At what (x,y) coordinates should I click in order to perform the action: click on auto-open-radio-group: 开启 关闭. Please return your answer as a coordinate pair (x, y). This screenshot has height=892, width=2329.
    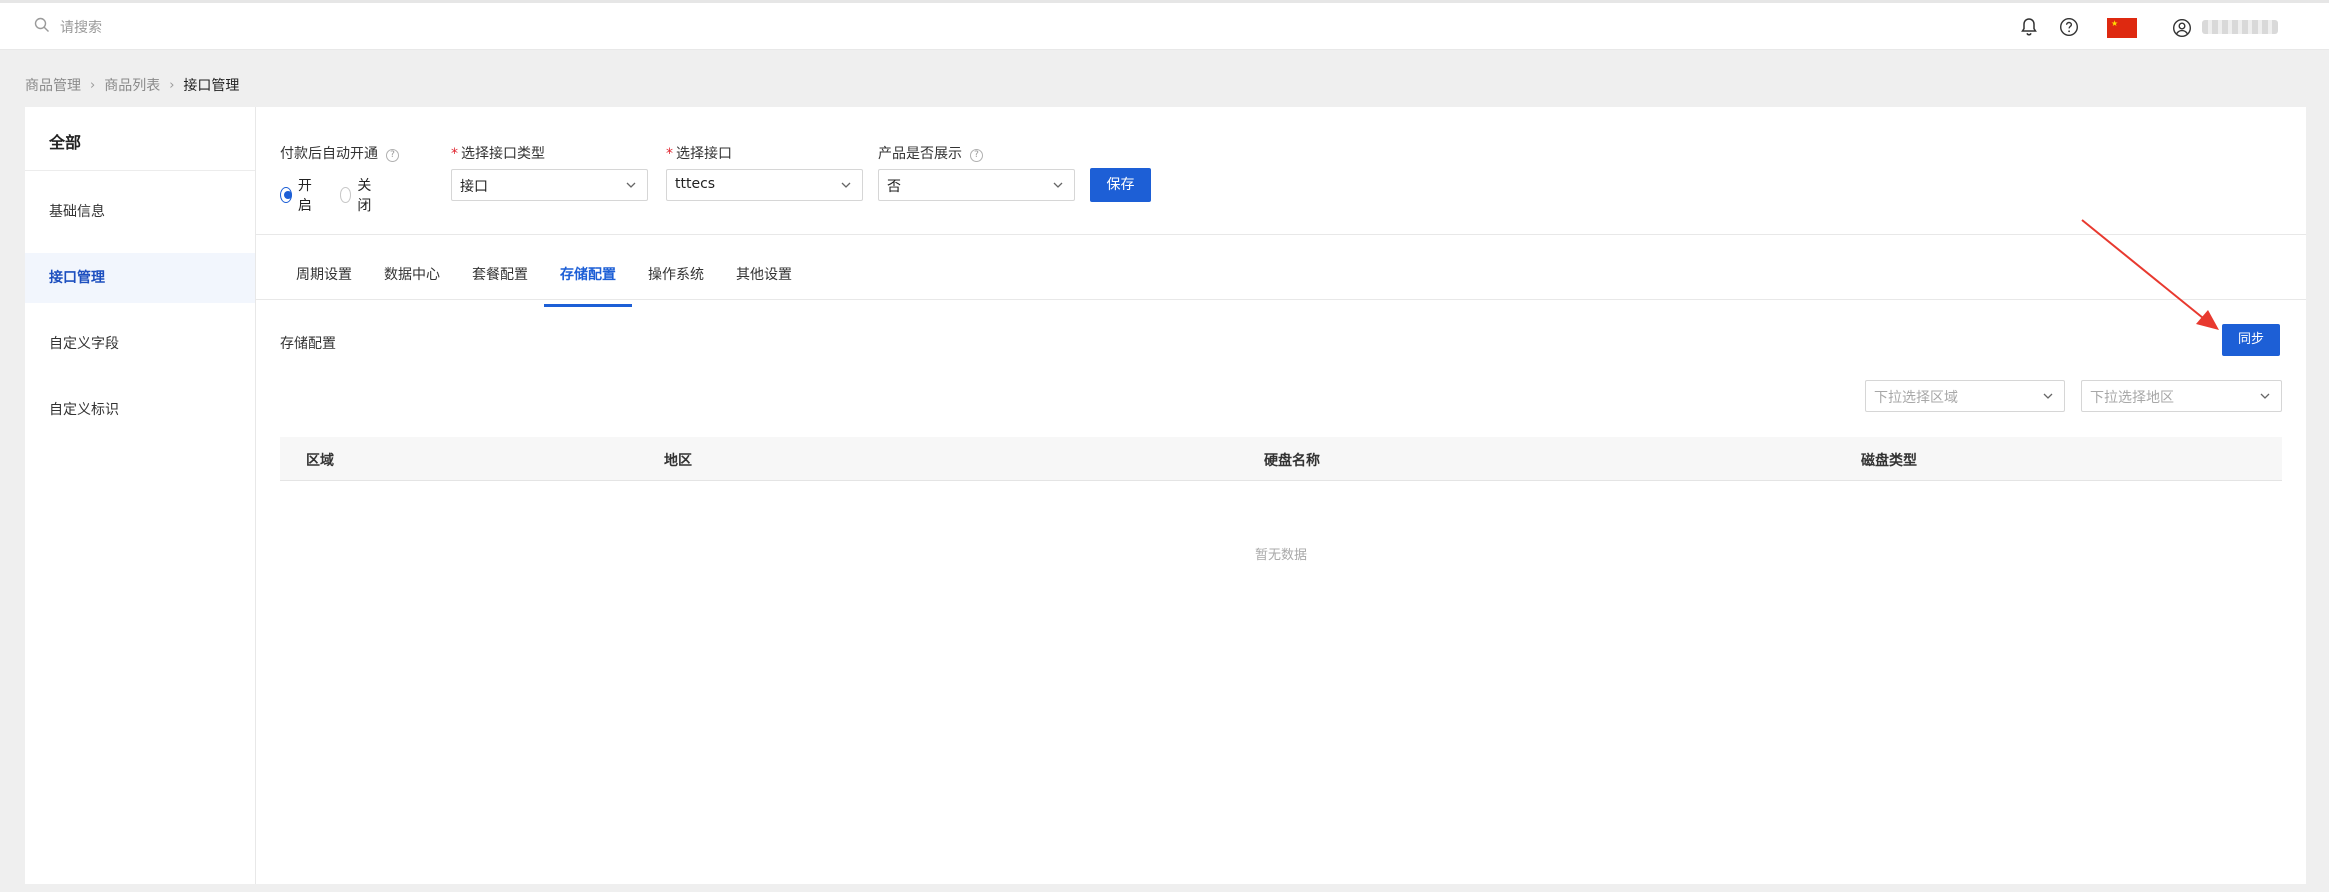
    Looking at the image, I should click on (339, 195).